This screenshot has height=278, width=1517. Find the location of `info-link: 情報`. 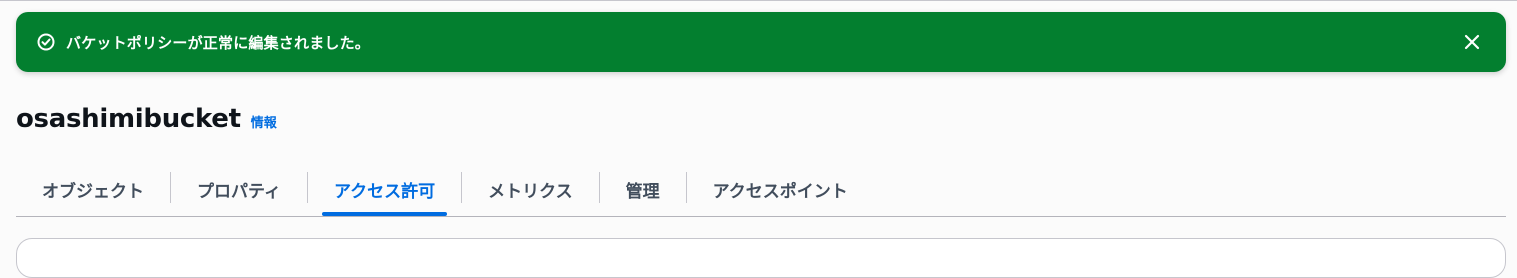

info-link: 情報 is located at coordinates (264, 121).